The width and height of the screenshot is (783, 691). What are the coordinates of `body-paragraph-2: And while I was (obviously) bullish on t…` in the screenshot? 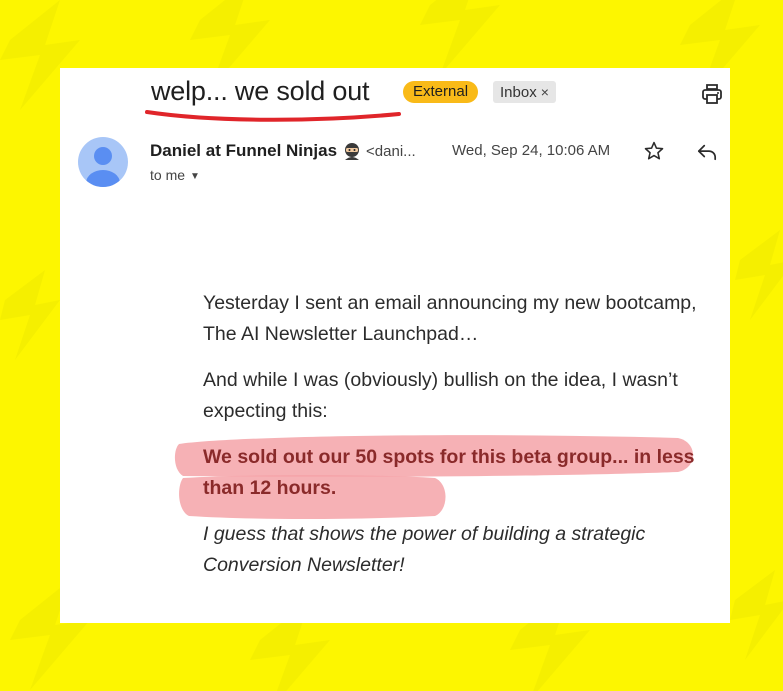 It's located at (440, 395).